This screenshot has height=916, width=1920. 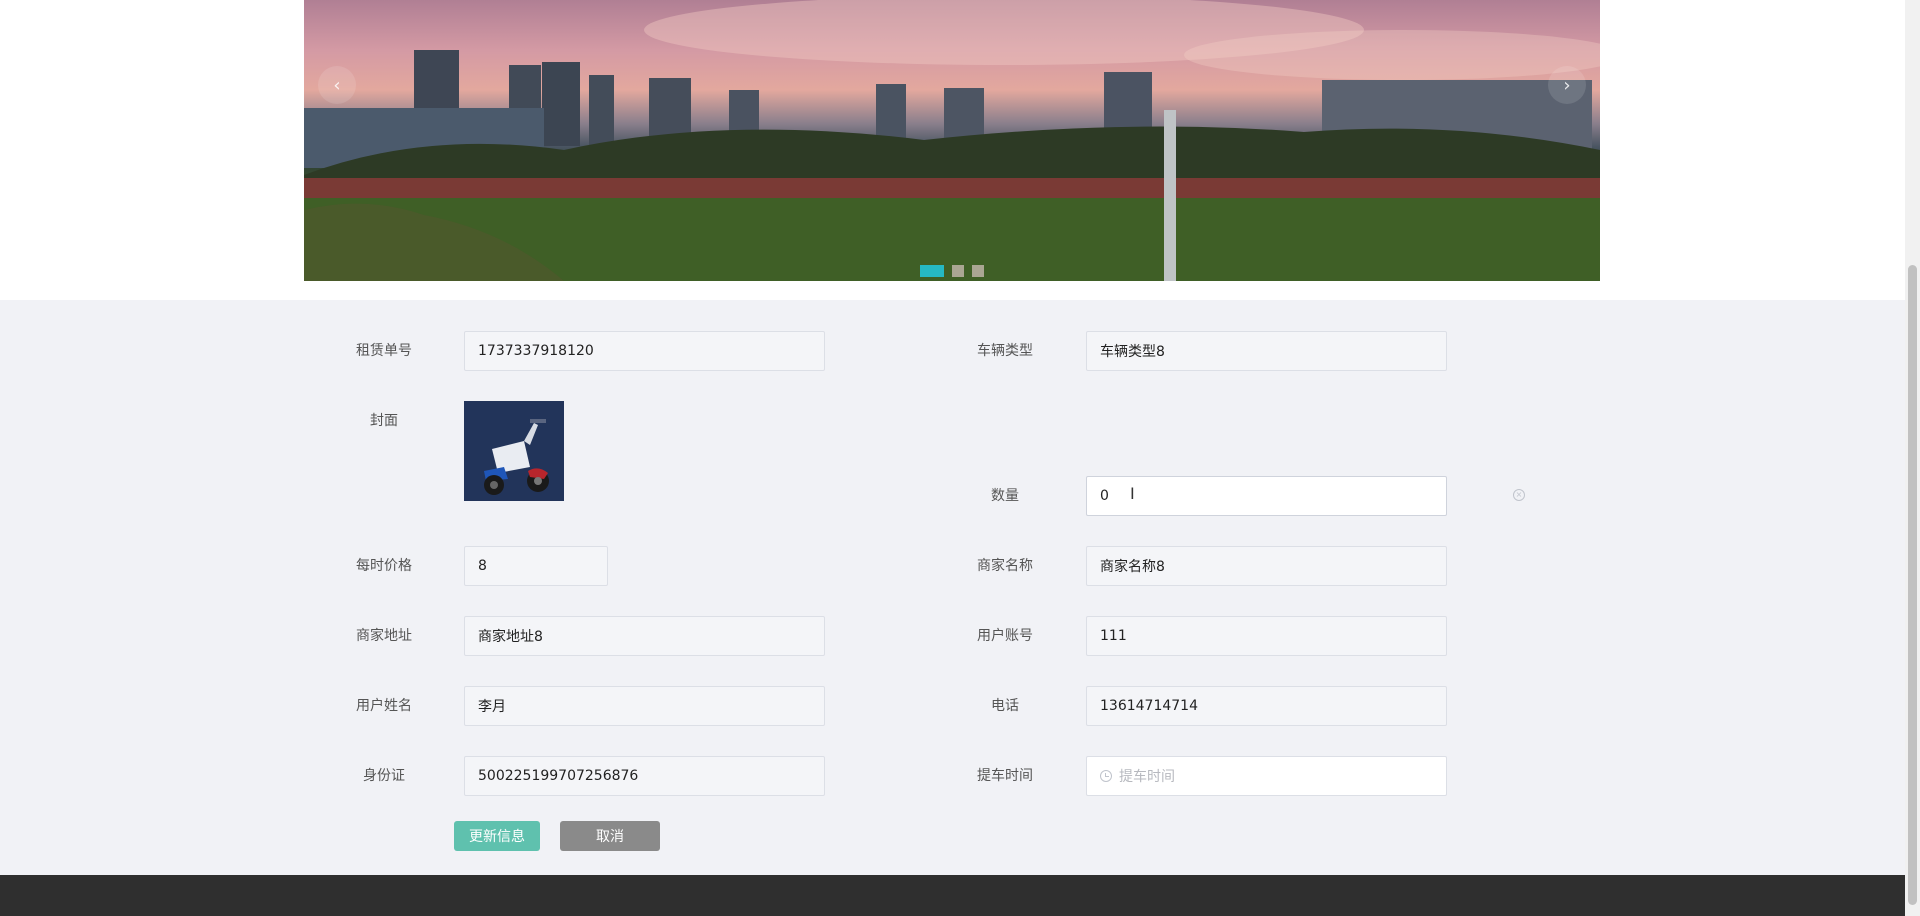 I want to click on hourly-price-value: 8, so click(x=482, y=566).